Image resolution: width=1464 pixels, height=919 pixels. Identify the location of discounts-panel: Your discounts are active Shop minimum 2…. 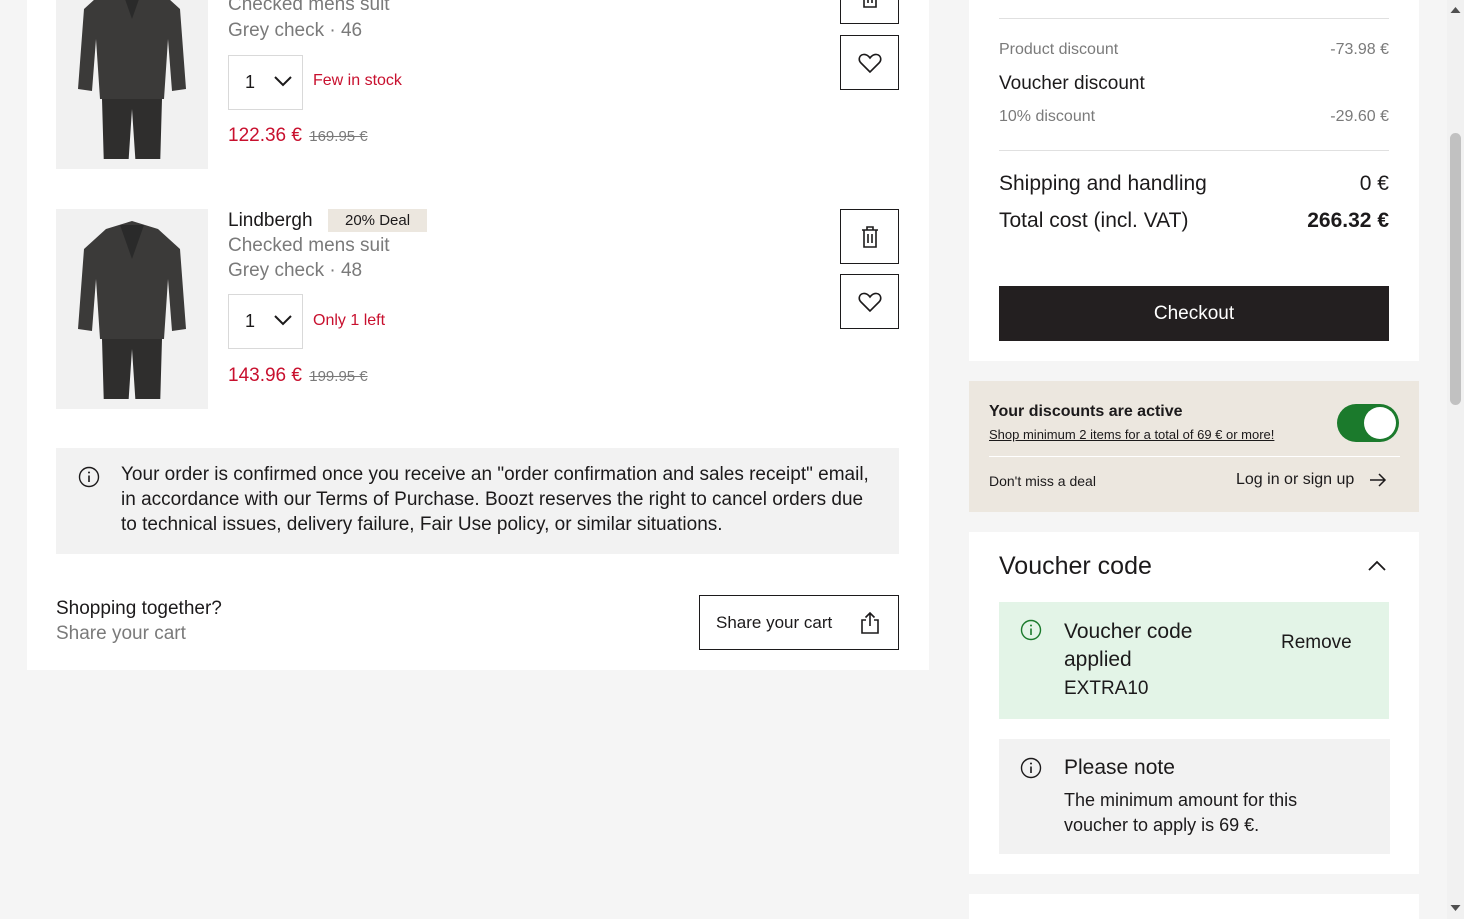
(1194, 446).